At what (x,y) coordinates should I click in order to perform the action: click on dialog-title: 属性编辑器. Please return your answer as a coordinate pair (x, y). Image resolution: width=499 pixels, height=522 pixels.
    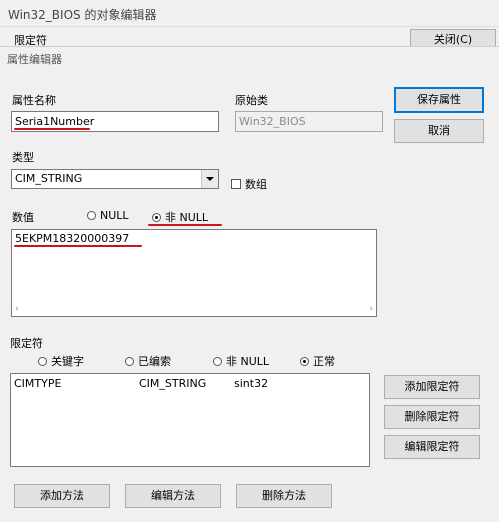
    Looking at the image, I should click on (34, 59).